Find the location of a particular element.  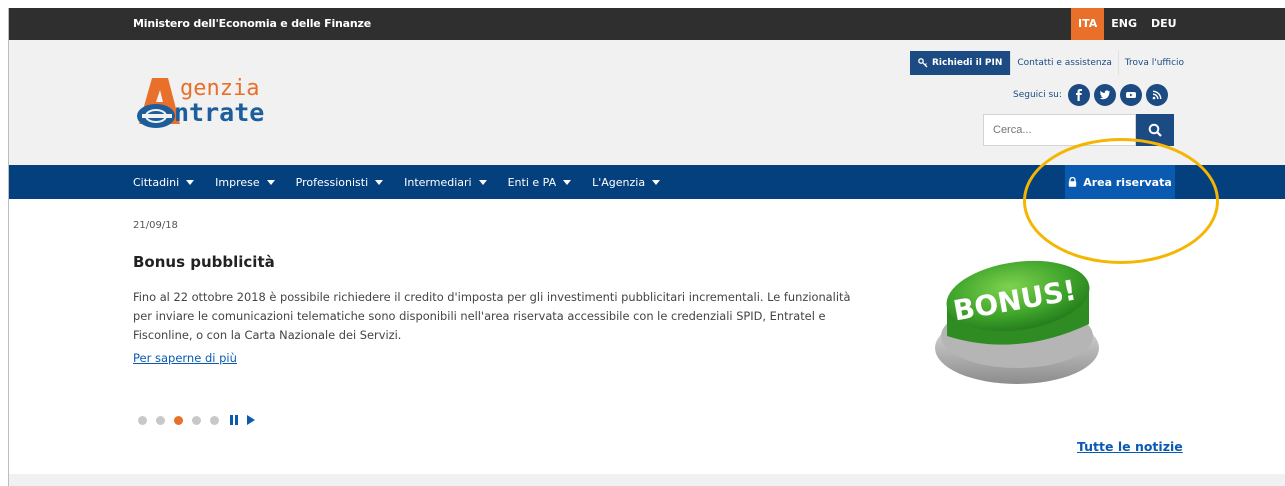

nav-item-imprese: Imprese is located at coordinates (245, 182).